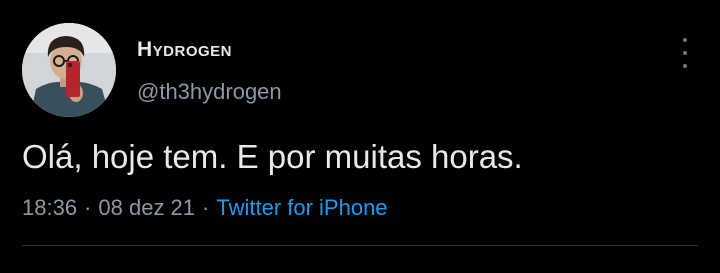 Image resolution: width=720 pixels, height=273 pixels. What do you see at coordinates (49, 207) in the screenshot?
I see `tweet-time: 18:36` at bounding box center [49, 207].